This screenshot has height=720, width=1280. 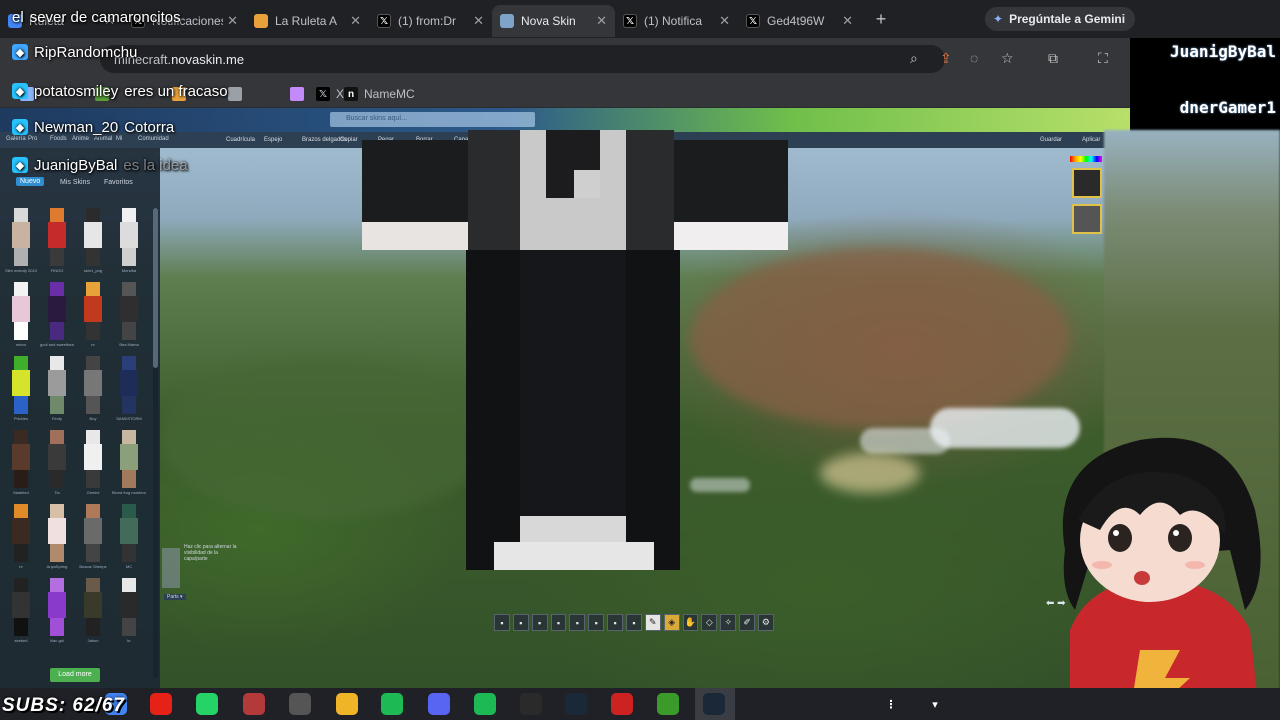 I want to click on skin-thumbnail: Tio, so click(x=57, y=464).